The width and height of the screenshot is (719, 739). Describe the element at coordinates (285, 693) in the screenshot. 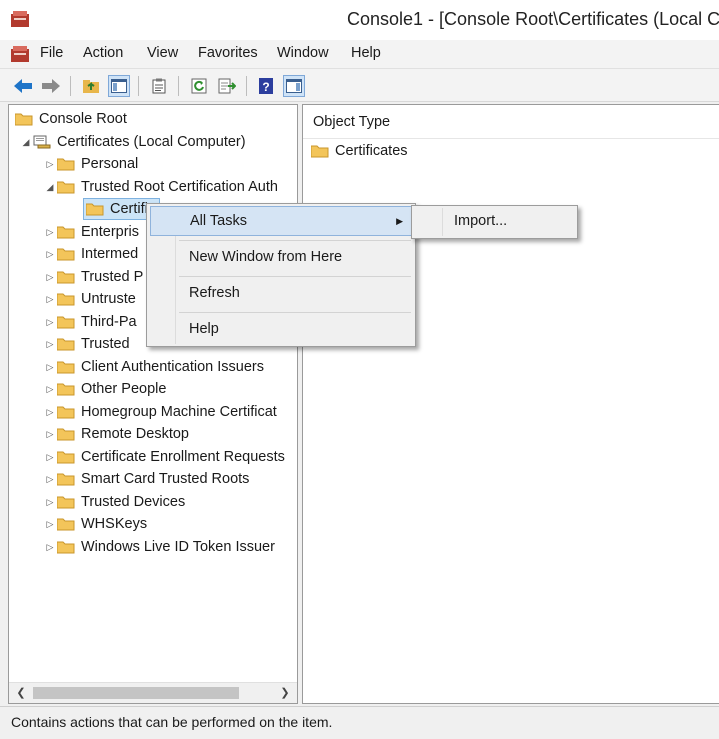

I see `scroll-right-icon: ❯` at that location.